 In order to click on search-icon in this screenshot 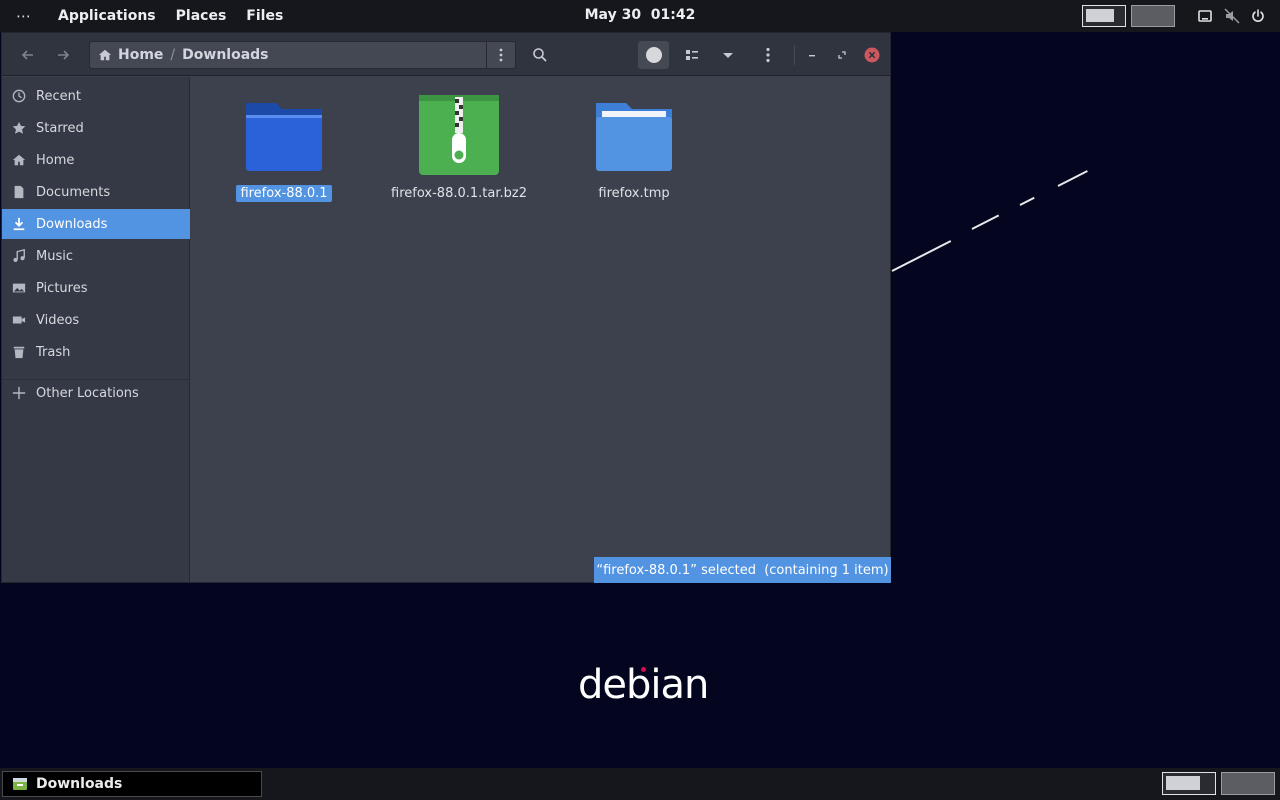, I will do `click(540, 55)`.